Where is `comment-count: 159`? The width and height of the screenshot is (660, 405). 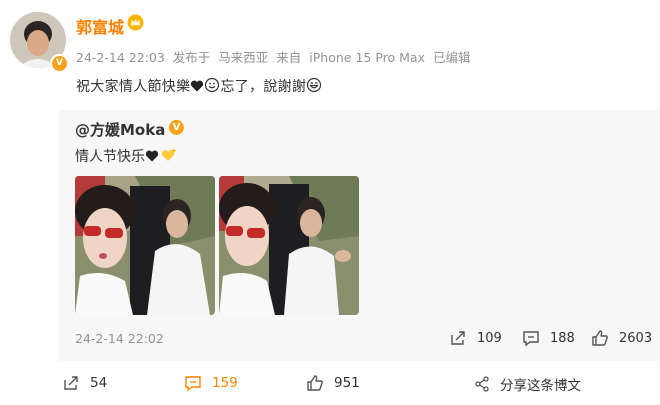 comment-count: 159 is located at coordinates (225, 383).